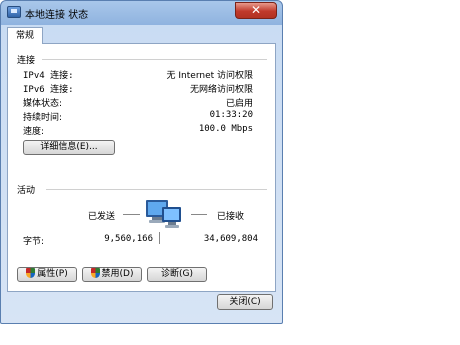 Image resolution: width=460 pixels, height=345 pixels. What do you see at coordinates (225, 129) in the screenshot?
I see `speed-value: 100.0 Mbps` at bounding box center [225, 129].